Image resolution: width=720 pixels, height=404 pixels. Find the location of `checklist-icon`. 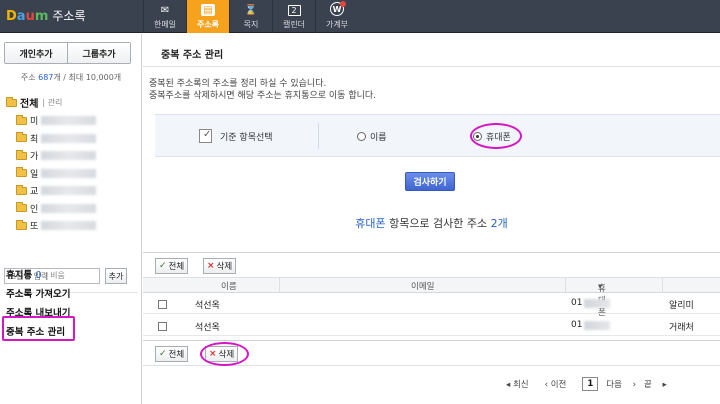

checklist-icon is located at coordinates (205, 136).